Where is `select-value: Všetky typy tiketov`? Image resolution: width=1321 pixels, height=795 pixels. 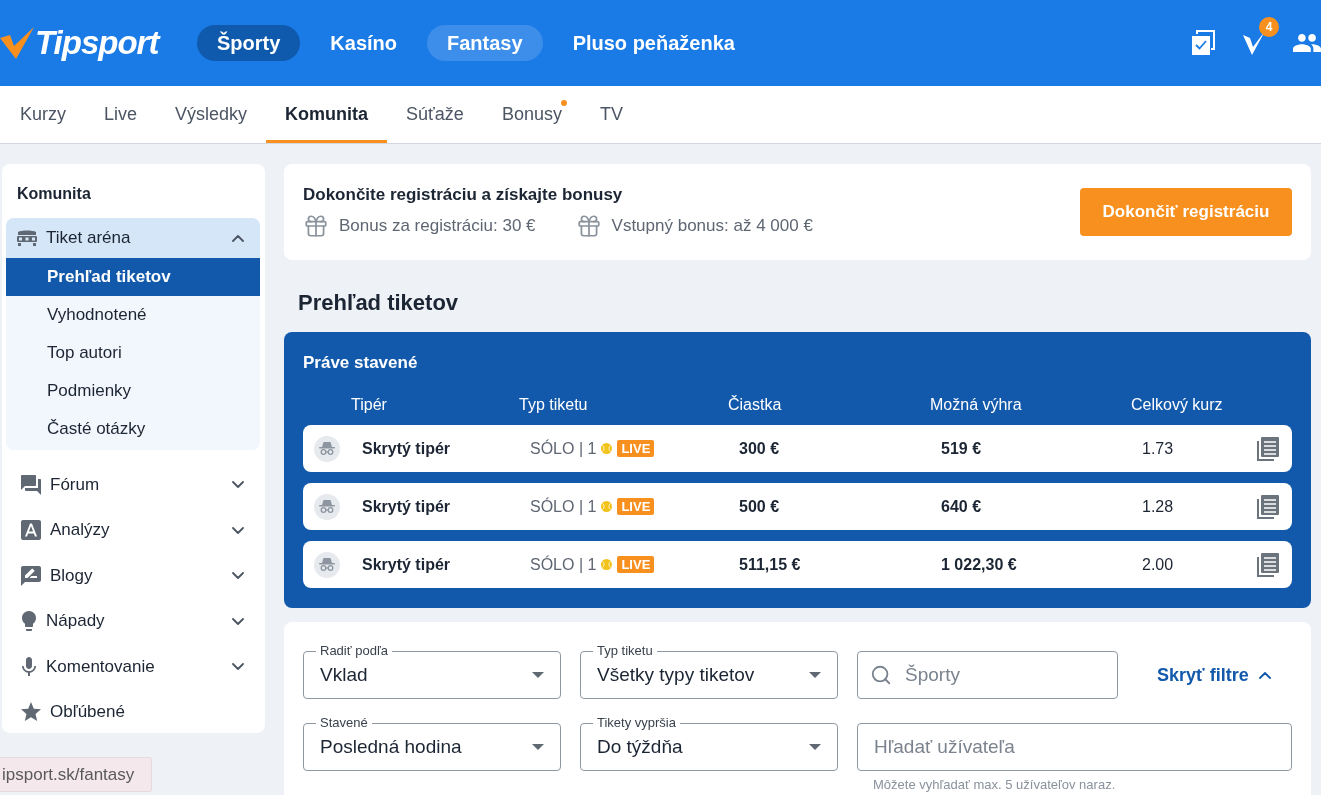
select-value: Všetky typy tiketov is located at coordinates (676, 675).